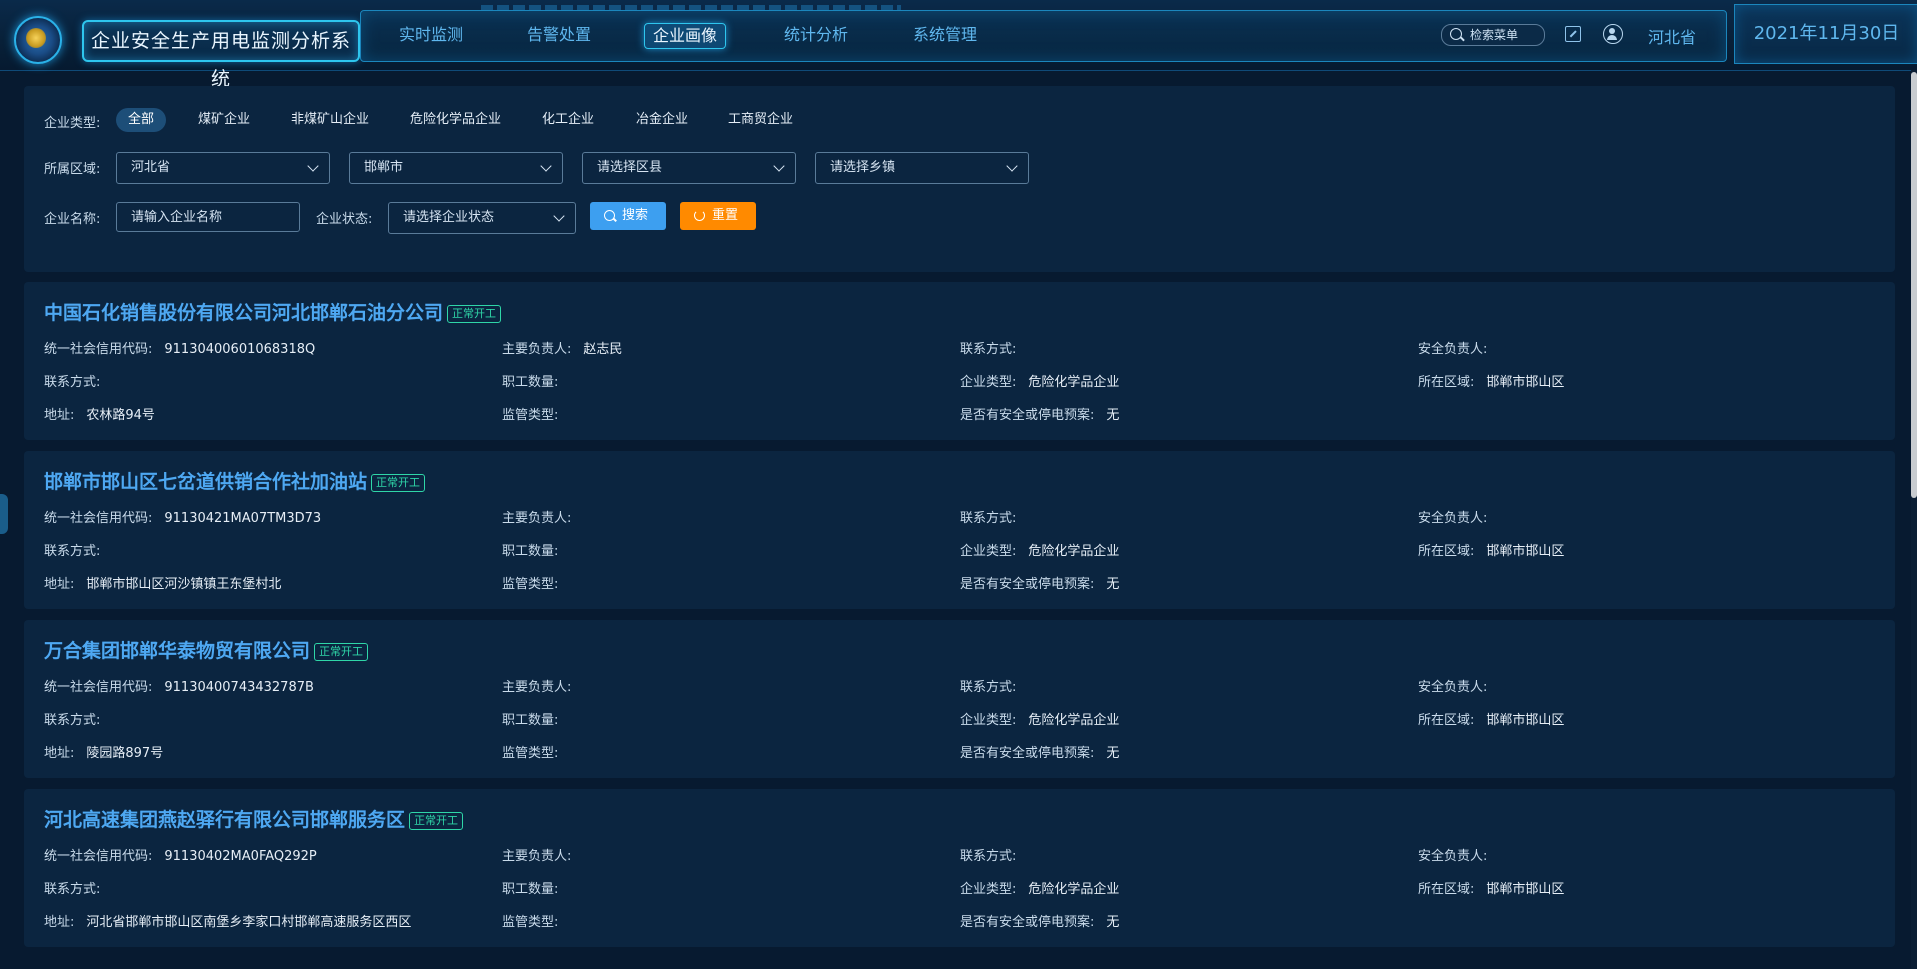 This screenshot has width=1917, height=969. What do you see at coordinates (816, 35) in the screenshot?
I see `nav-statistics: 统计分析` at bounding box center [816, 35].